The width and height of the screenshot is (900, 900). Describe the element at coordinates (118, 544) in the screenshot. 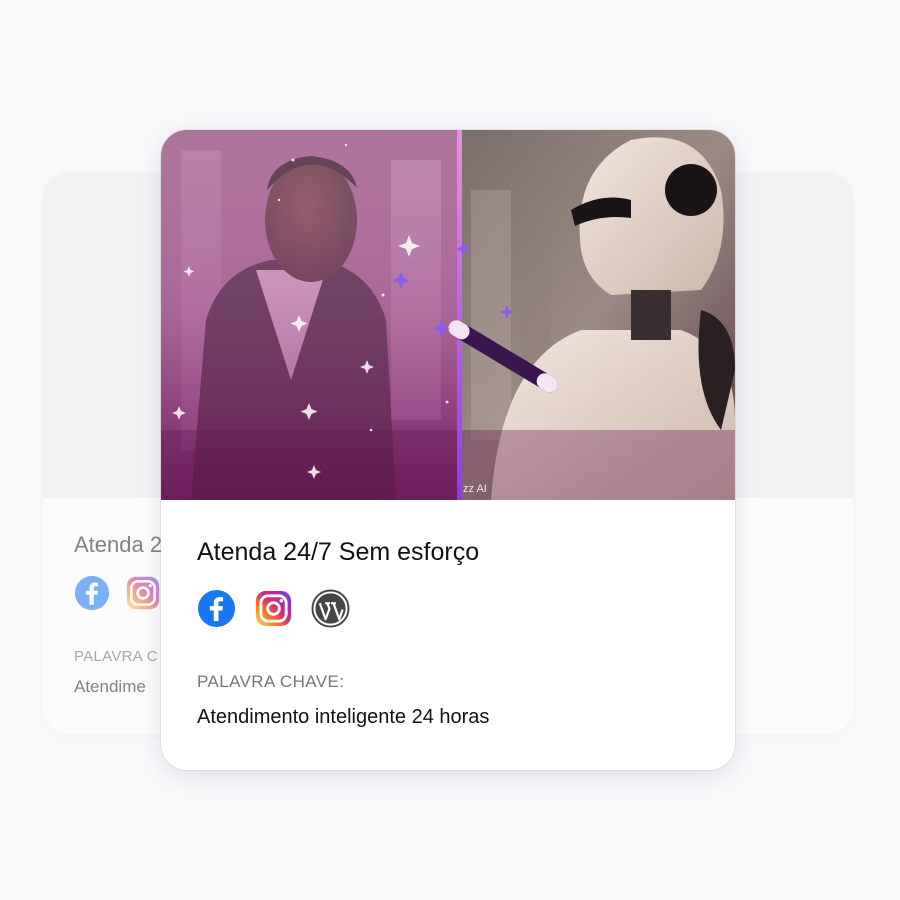

I see `background-card-title: Atenda 2` at that location.